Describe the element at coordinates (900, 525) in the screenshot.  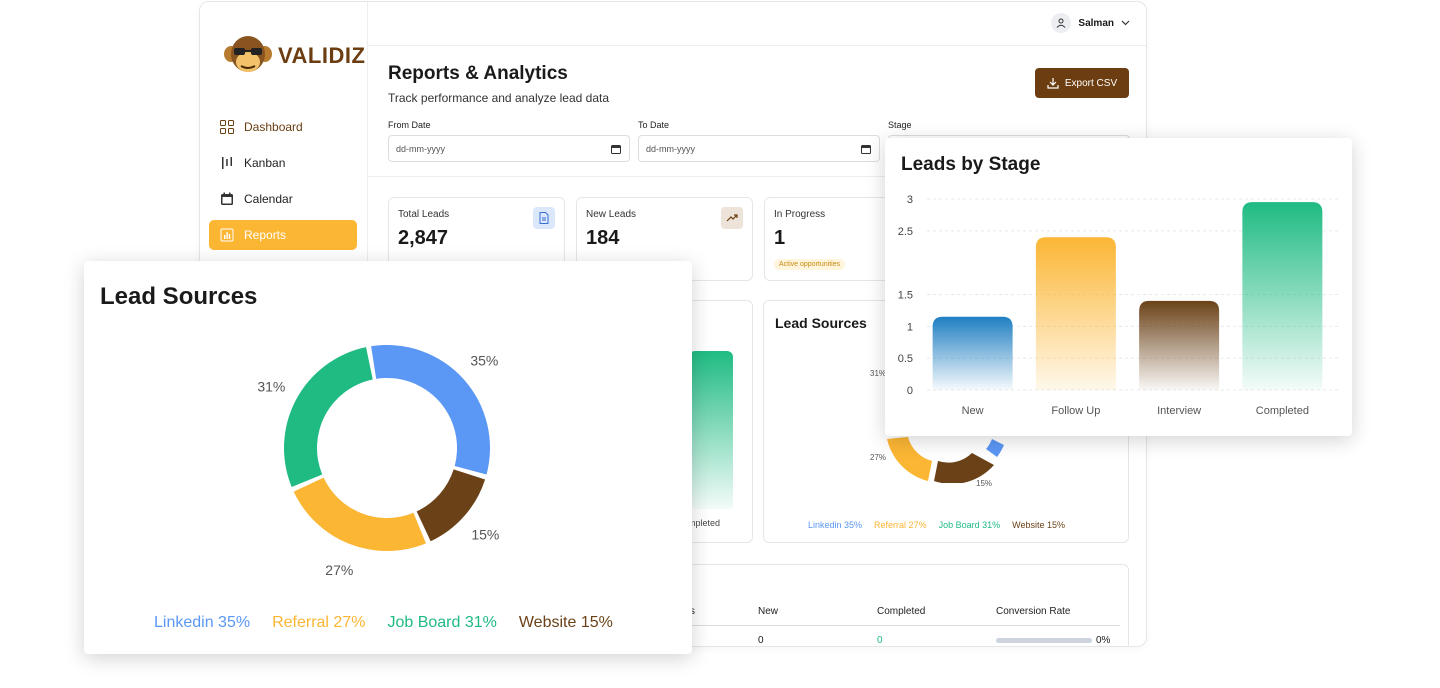
I see `legend-item: Referral 27%` at that location.